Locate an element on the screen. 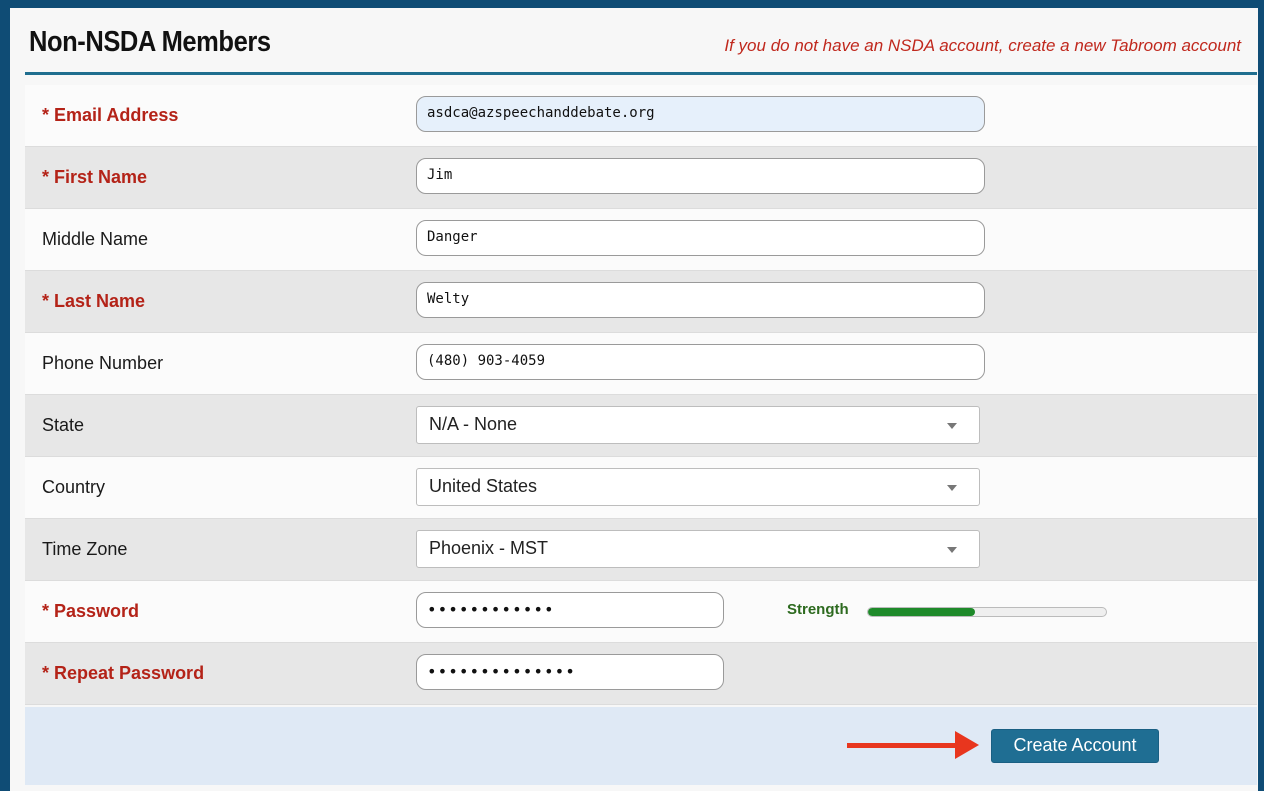  page-title: Non-NSDA Members is located at coordinates (150, 42).